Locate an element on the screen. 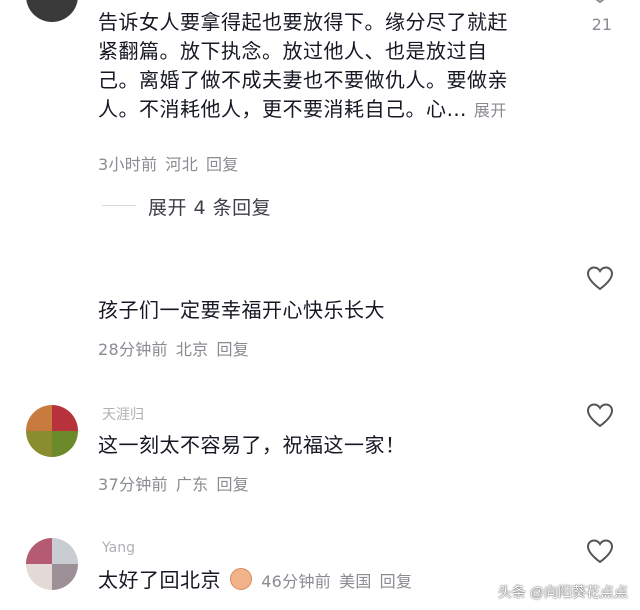  comment-row: 太好了回北京 46分钟前 美国 回复 is located at coordinates (259, 580).